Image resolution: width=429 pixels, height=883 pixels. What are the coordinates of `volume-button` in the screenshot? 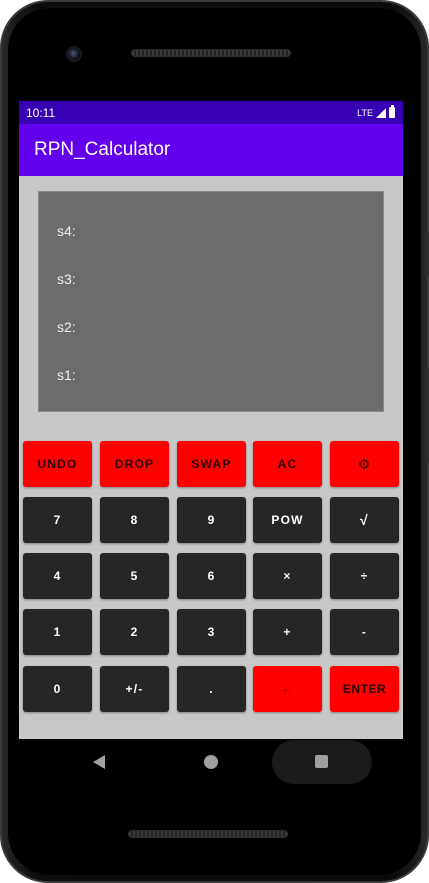 It's located at (427, 415).